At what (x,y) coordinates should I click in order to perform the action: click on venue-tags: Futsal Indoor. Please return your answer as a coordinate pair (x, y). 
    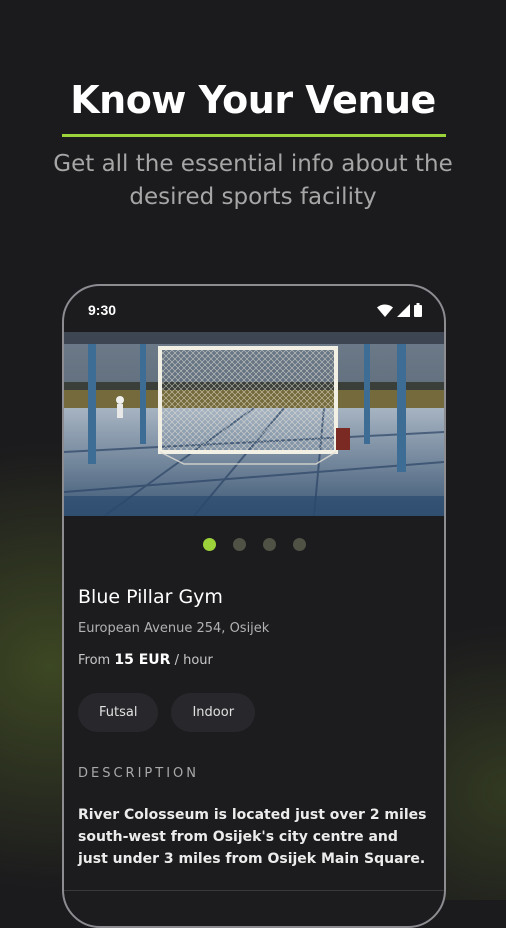
    Looking at the image, I should click on (167, 712).